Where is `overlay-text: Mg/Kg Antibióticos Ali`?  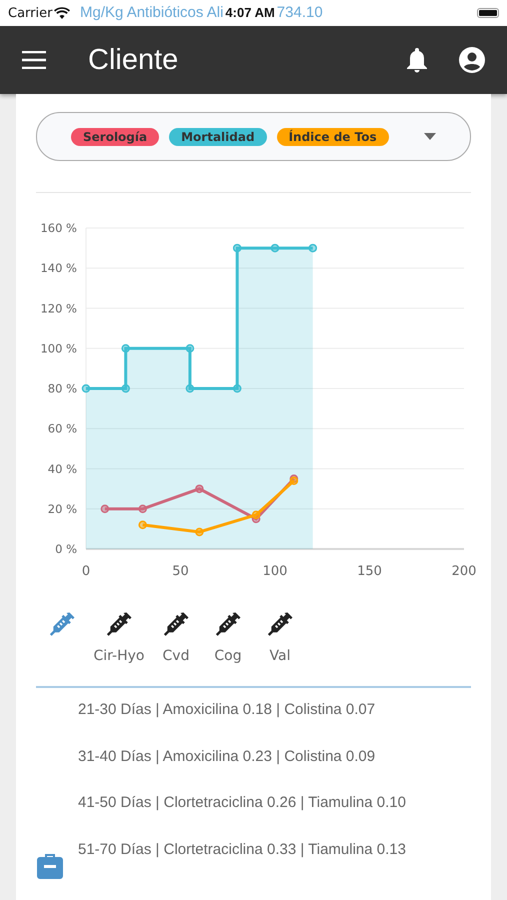
overlay-text: Mg/Kg Antibióticos Ali is located at coordinates (152, 12).